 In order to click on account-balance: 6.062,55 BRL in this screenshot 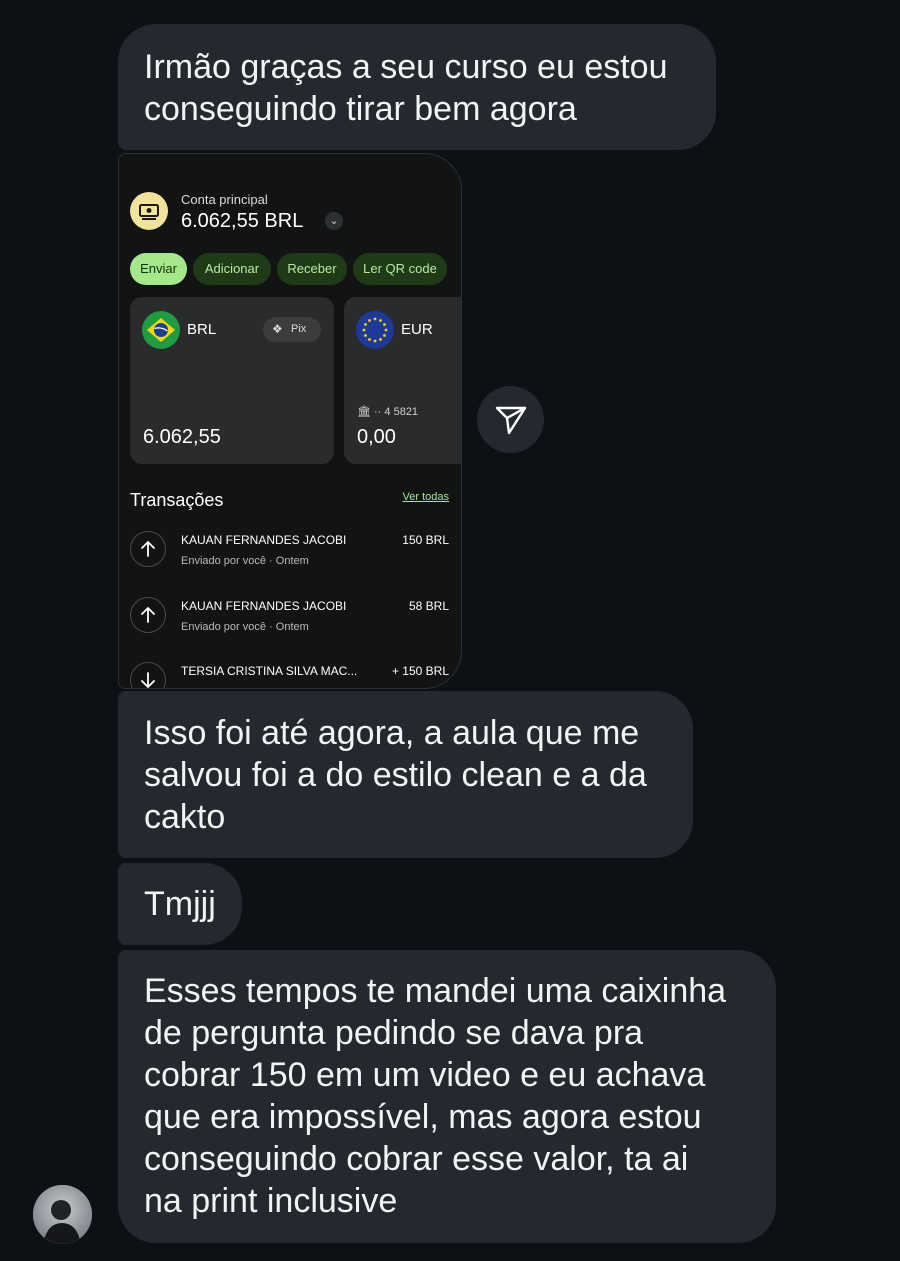, I will do `click(242, 221)`.